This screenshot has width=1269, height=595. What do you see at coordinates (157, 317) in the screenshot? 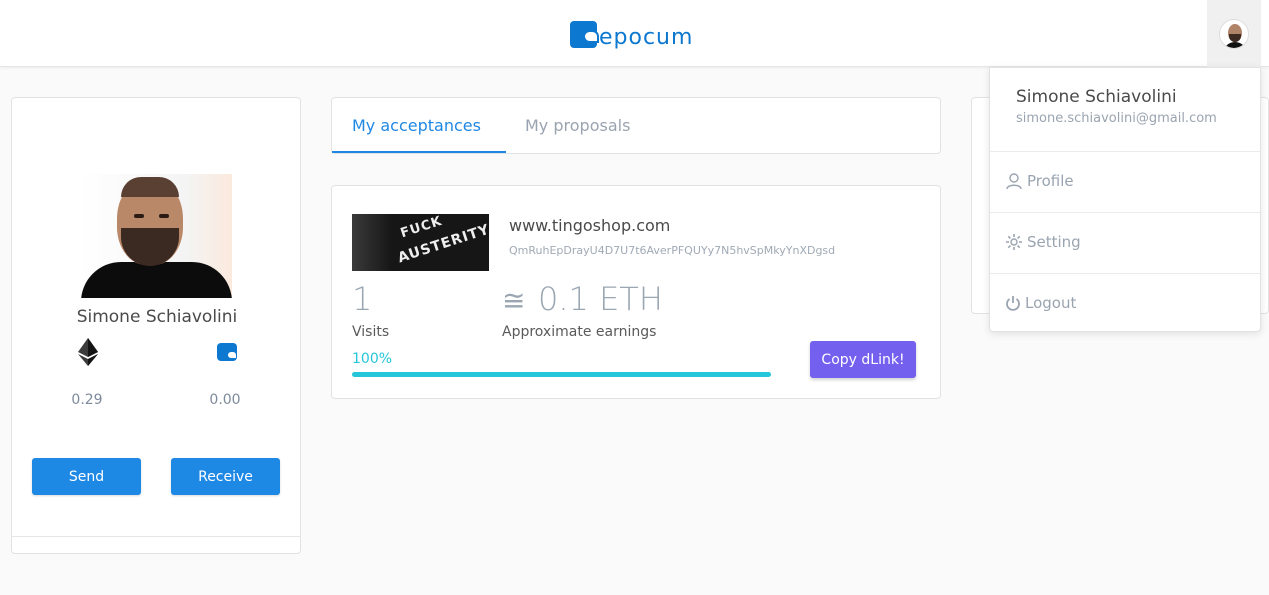
I see `profile-name: Simone Schiavolini` at bounding box center [157, 317].